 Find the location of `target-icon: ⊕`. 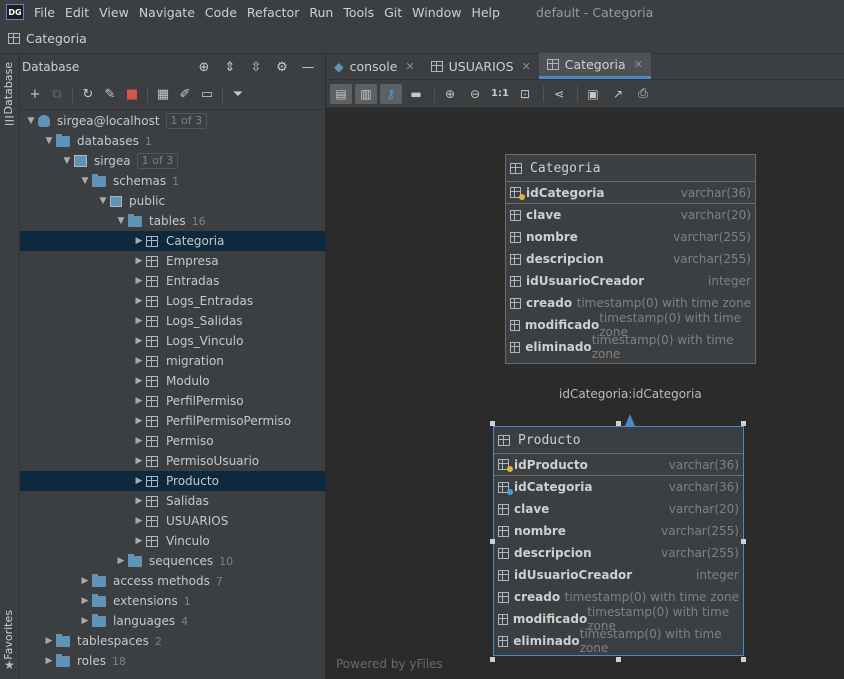

target-icon: ⊕ is located at coordinates (204, 67).